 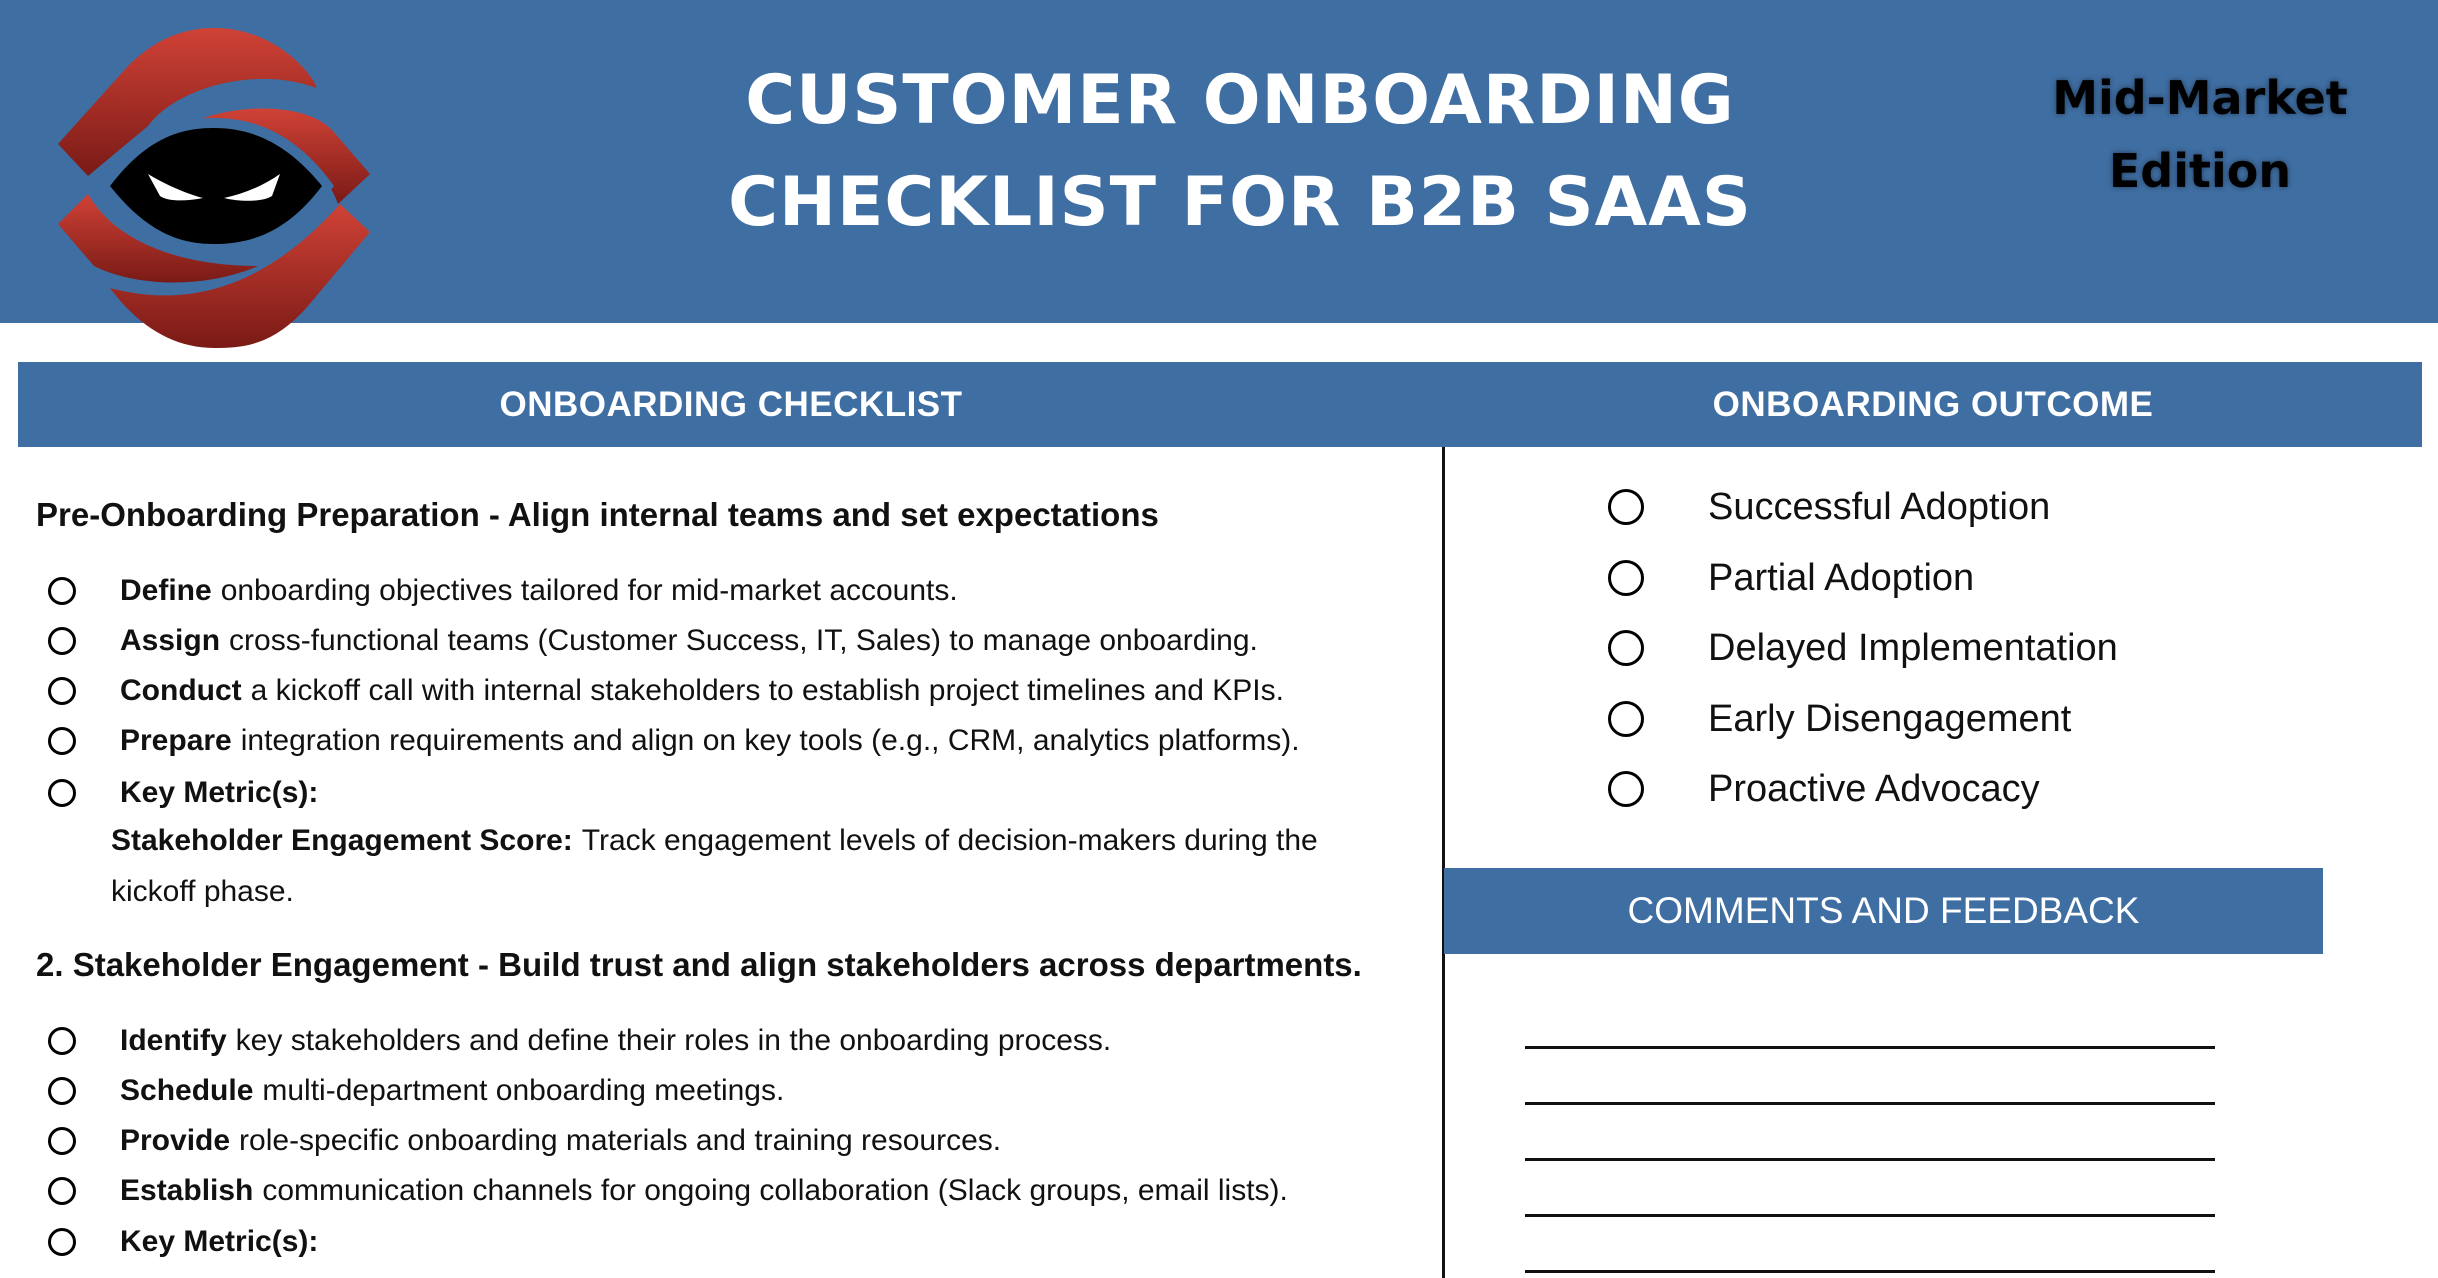 I want to click on outcome-option: Early Disengagement, so click(x=1839, y=719).